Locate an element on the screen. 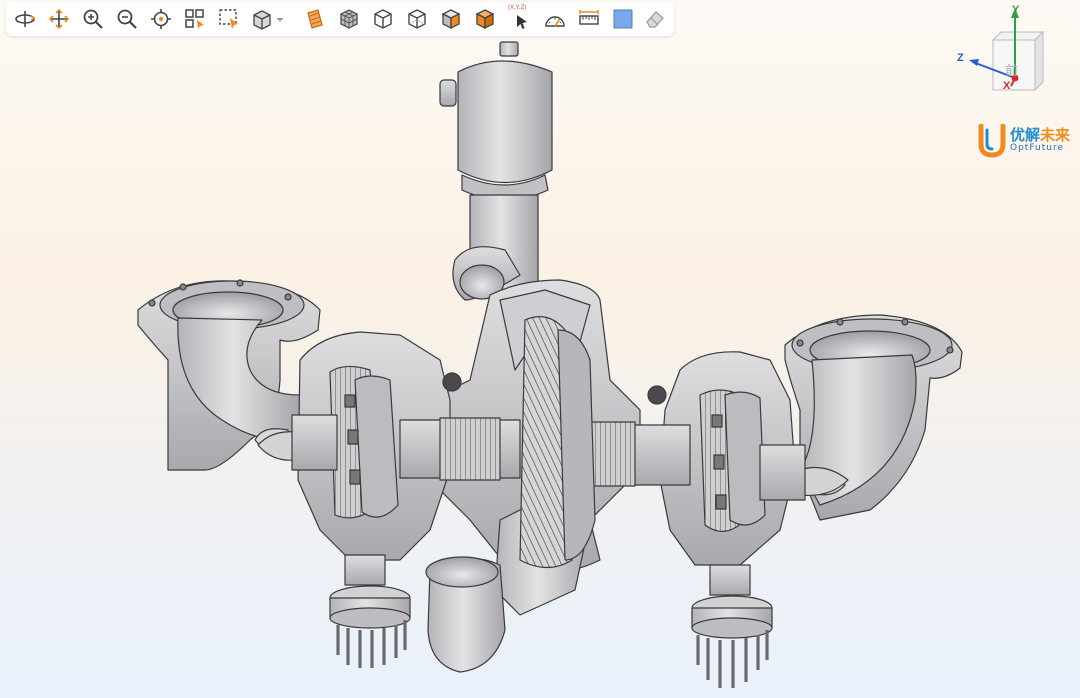 The image size is (1080, 698). right-sensor-connector is located at coordinates (732, 626).